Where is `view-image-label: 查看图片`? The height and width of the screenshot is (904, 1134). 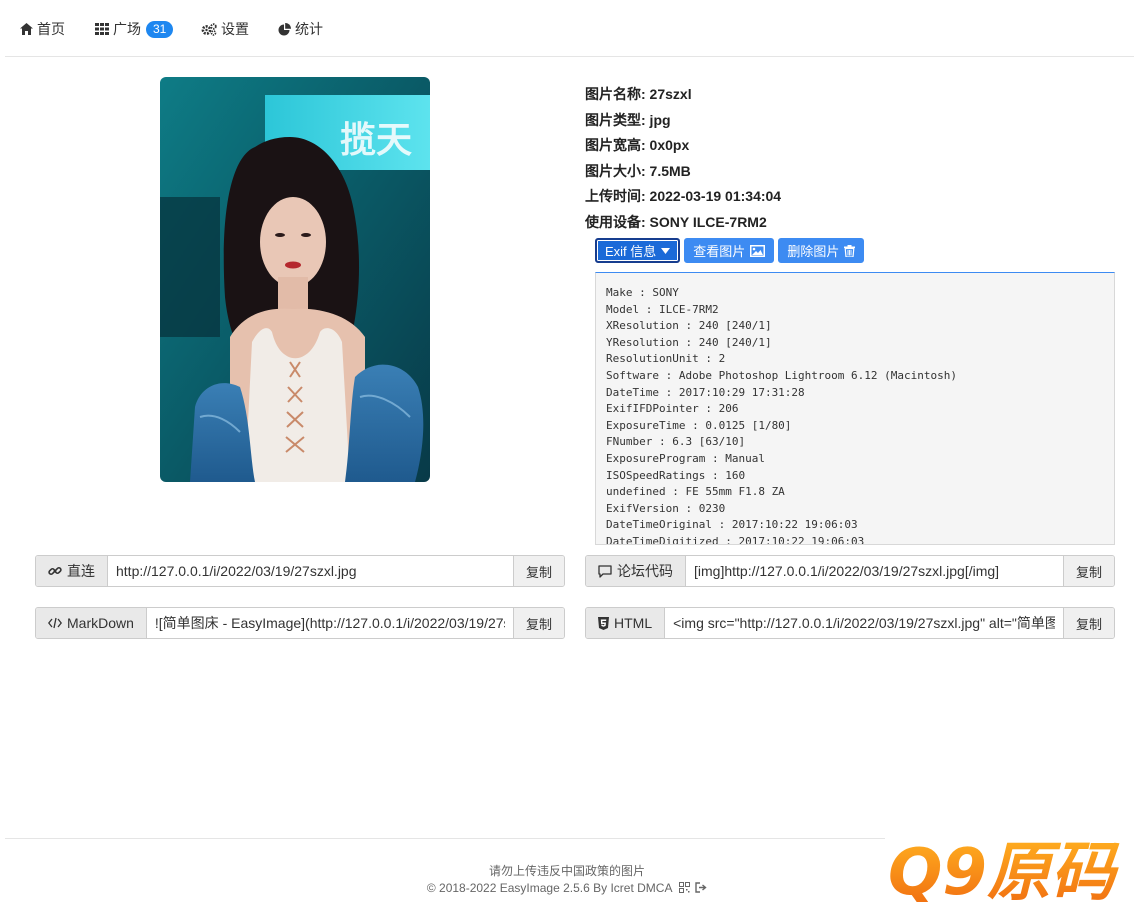 view-image-label: 查看图片 is located at coordinates (719, 251).